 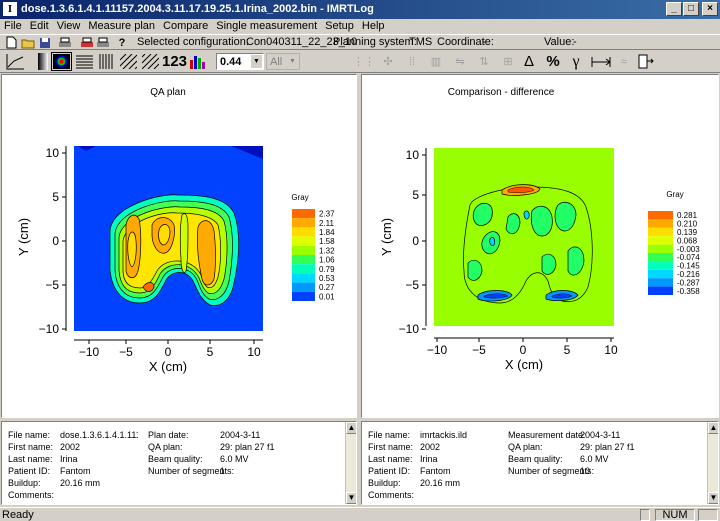 I want to click on menu-help: Help, so click(x=373, y=26).